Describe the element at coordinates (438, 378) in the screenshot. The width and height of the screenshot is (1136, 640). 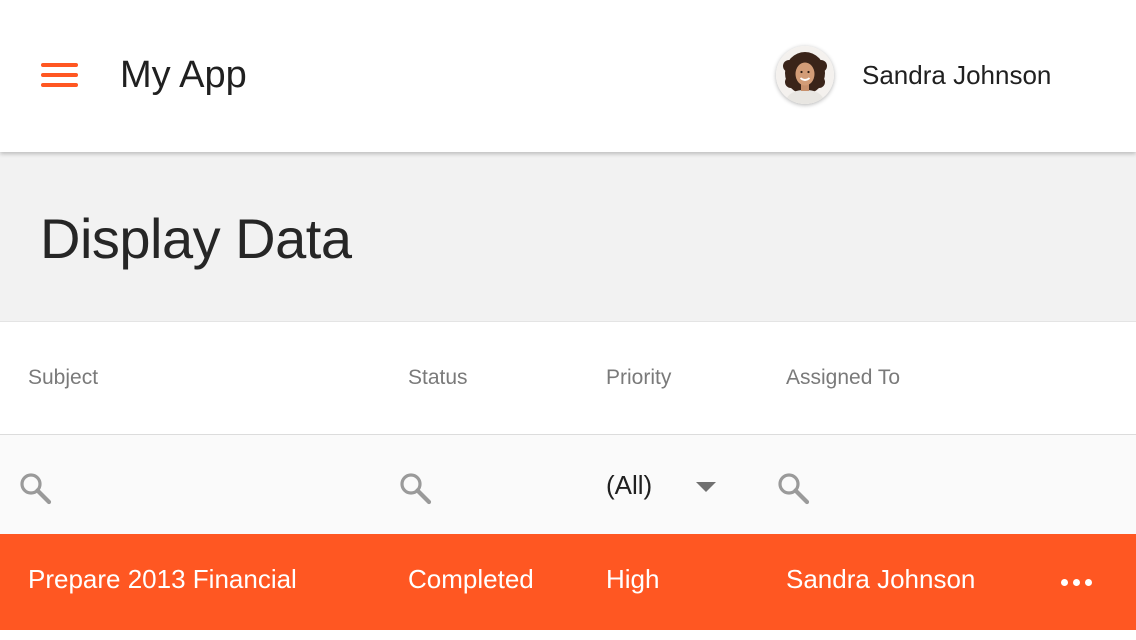
I see `column-header-status: Status` at that location.